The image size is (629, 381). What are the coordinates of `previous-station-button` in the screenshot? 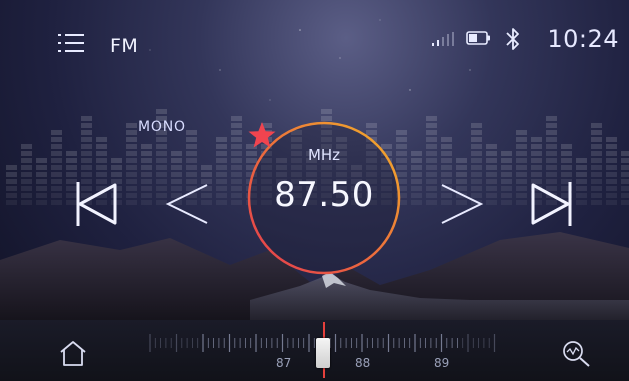 It's located at (96, 204).